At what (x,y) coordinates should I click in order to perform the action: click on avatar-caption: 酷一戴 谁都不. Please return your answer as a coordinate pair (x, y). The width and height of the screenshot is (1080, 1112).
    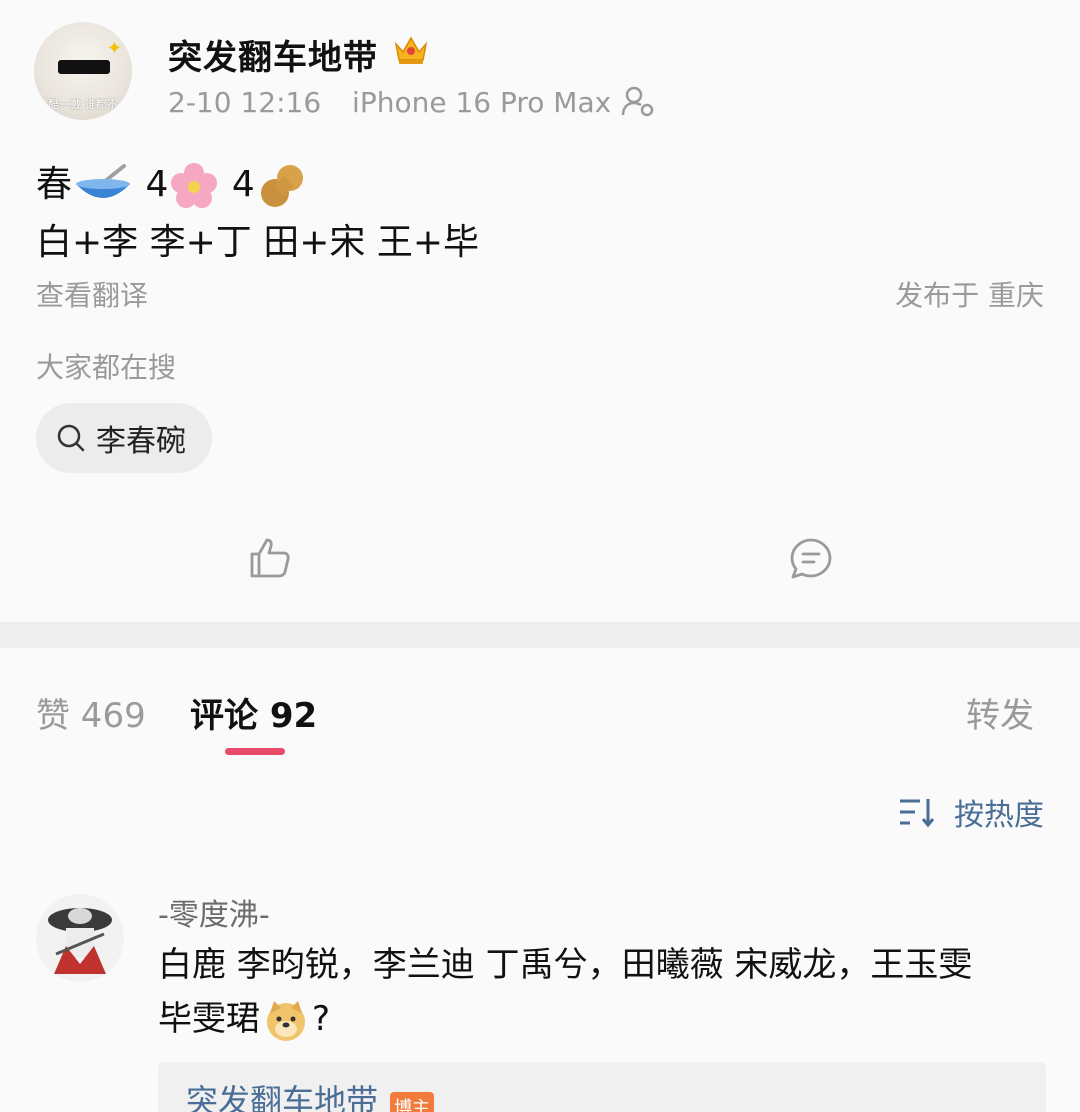
    Looking at the image, I should click on (83, 104).